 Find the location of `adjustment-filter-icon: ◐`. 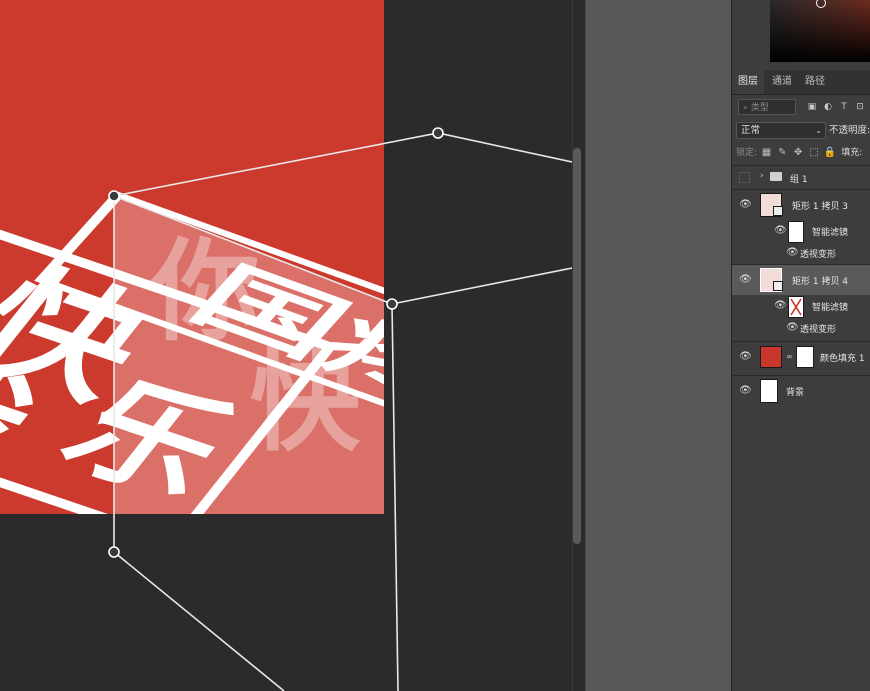

adjustment-filter-icon: ◐ is located at coordinates (828, 107).